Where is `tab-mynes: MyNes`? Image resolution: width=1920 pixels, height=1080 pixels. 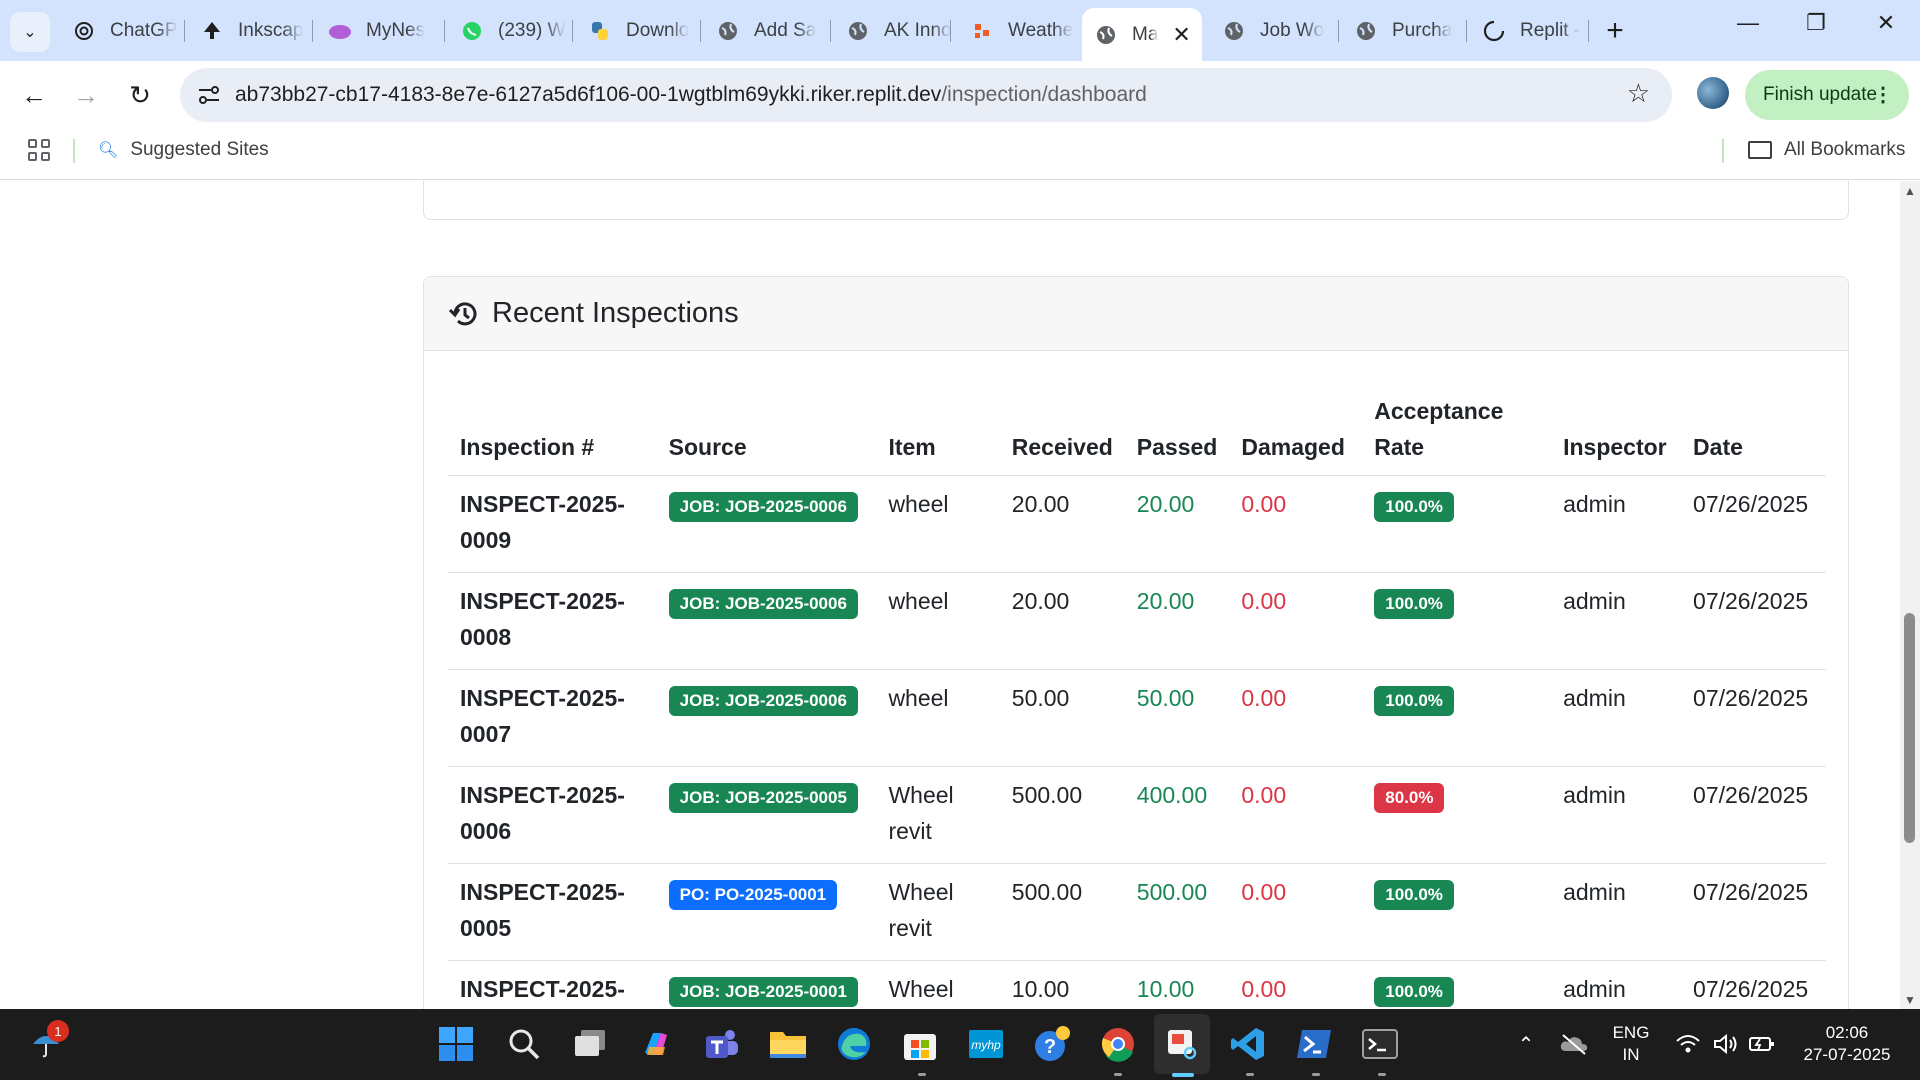 tab-mynes: MyNes is located at coordinates (378, 31).